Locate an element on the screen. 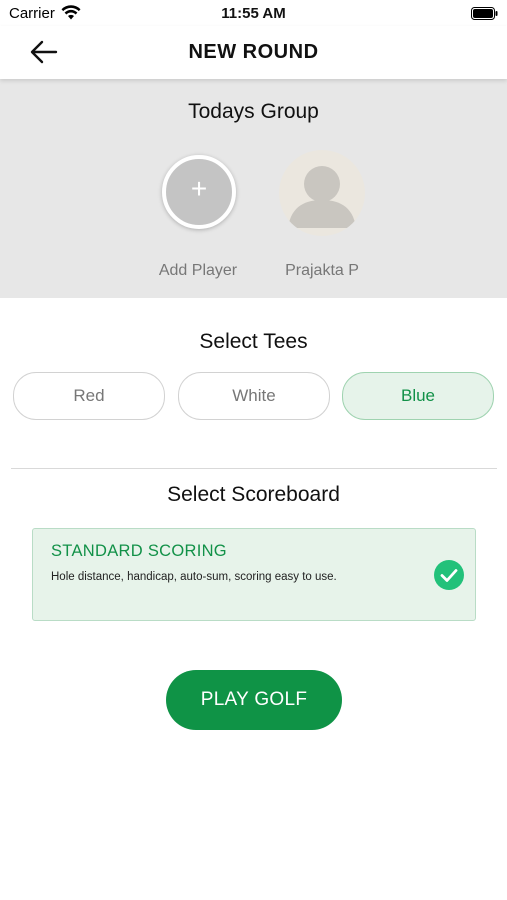 This screenshot has height=900, width=507. checkmark-icon is located at coordinates (449, 575).